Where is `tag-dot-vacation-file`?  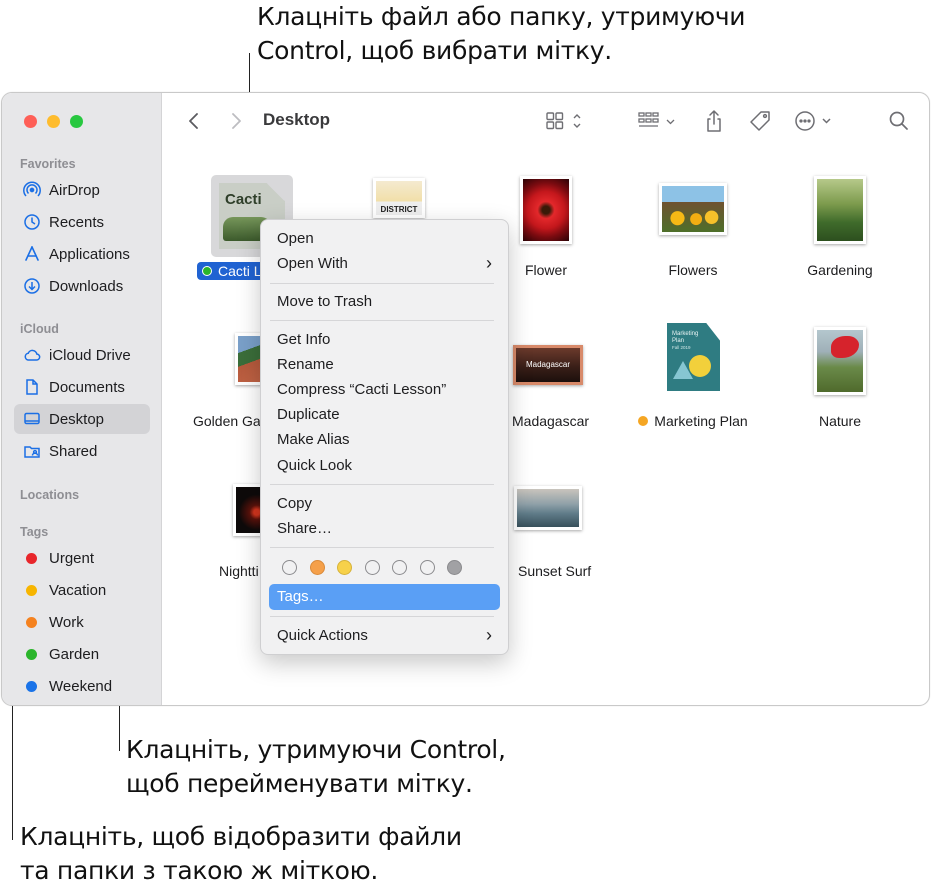
tag-dot-vacation-file is located at coordinates (643, 421).